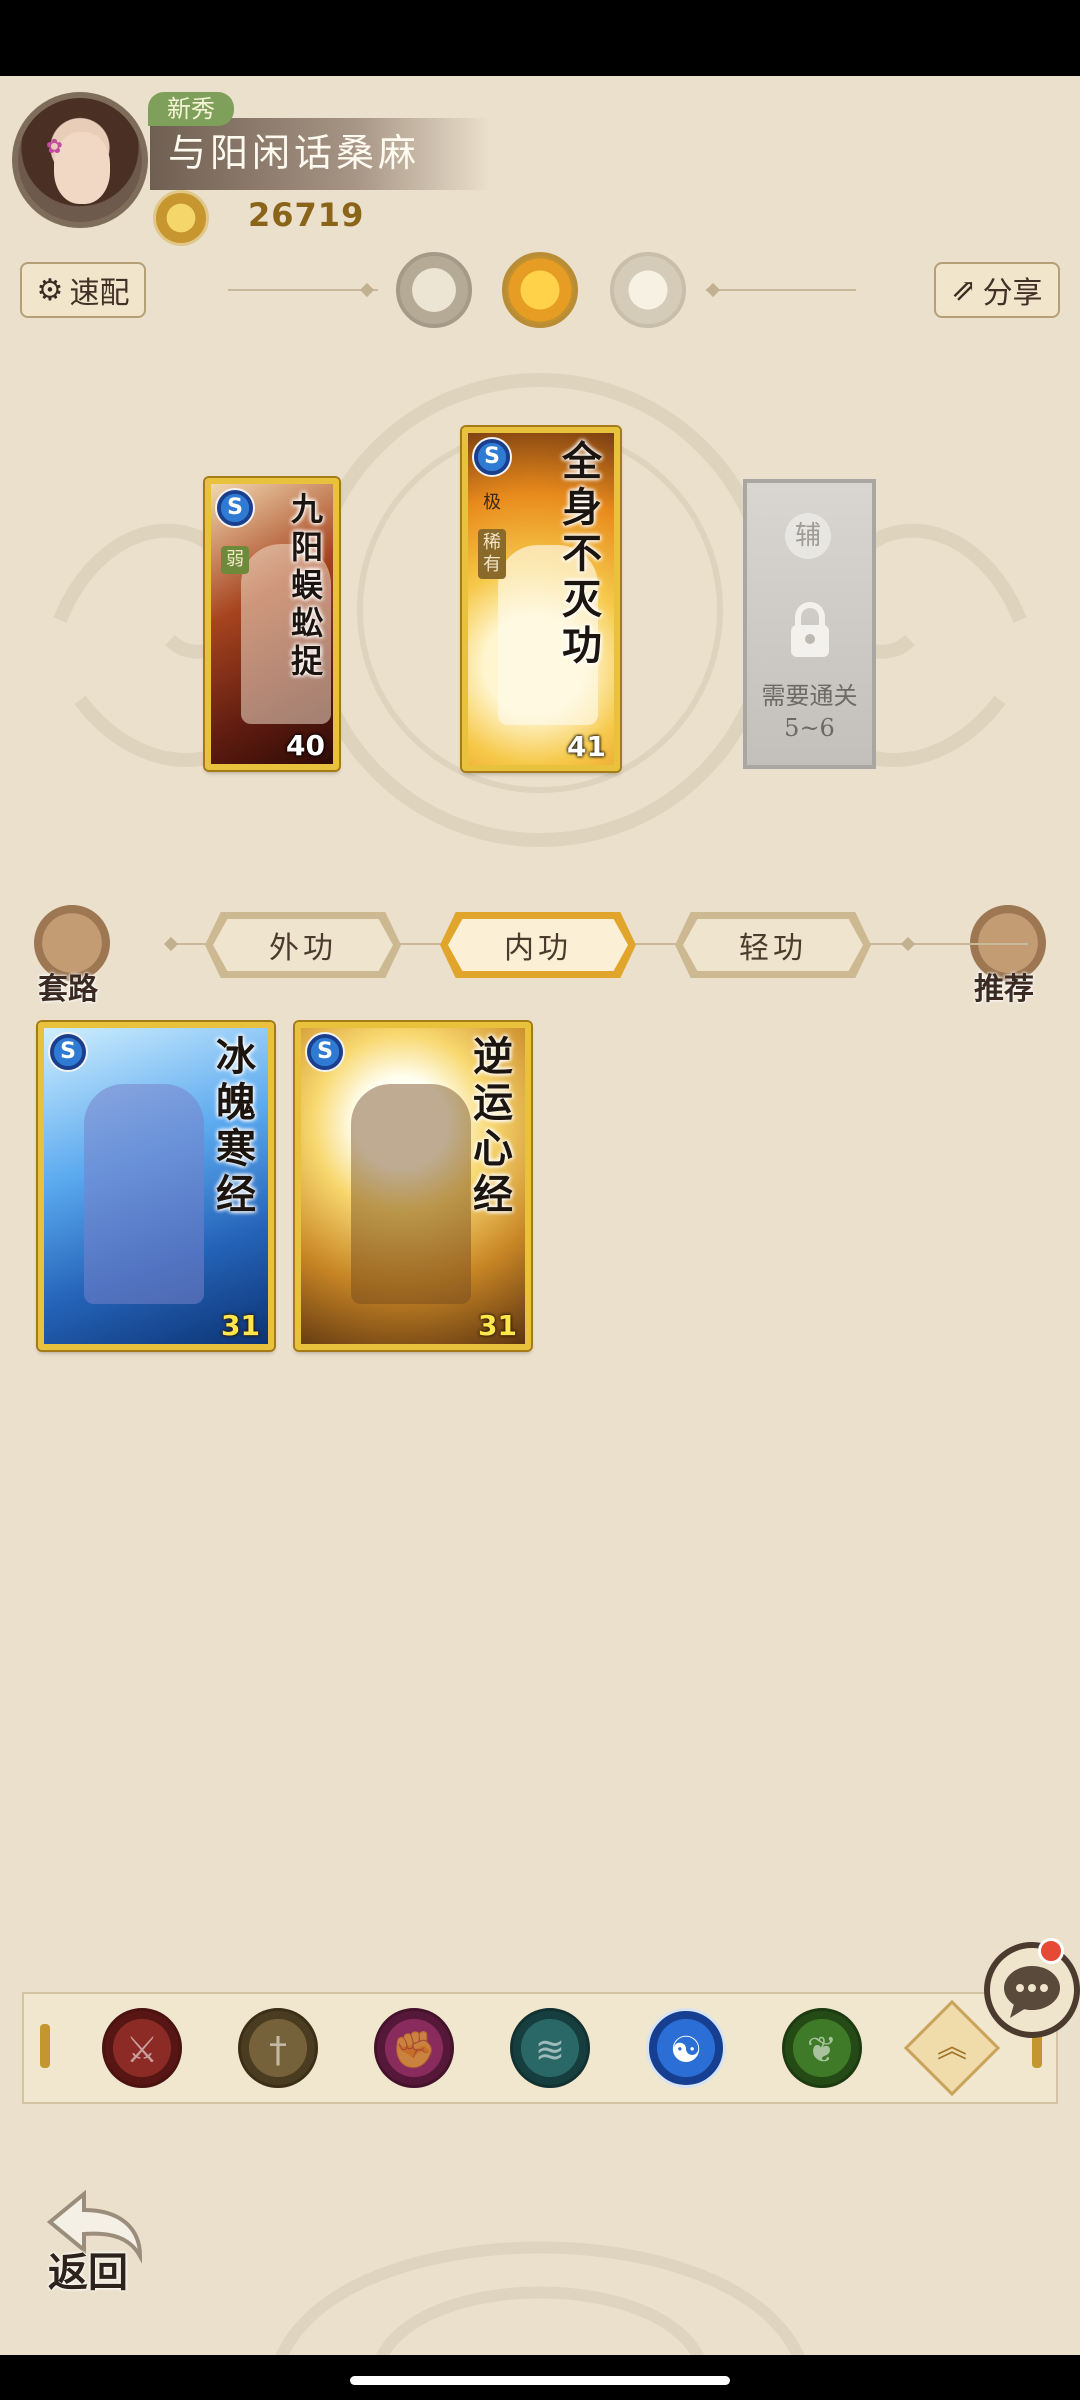 Image resolution: width=1080 pixels, height=2400 pixels. Describe the element at coordinates (648, 290) in the screenshot. I see `daylight-mode-button` at that location.